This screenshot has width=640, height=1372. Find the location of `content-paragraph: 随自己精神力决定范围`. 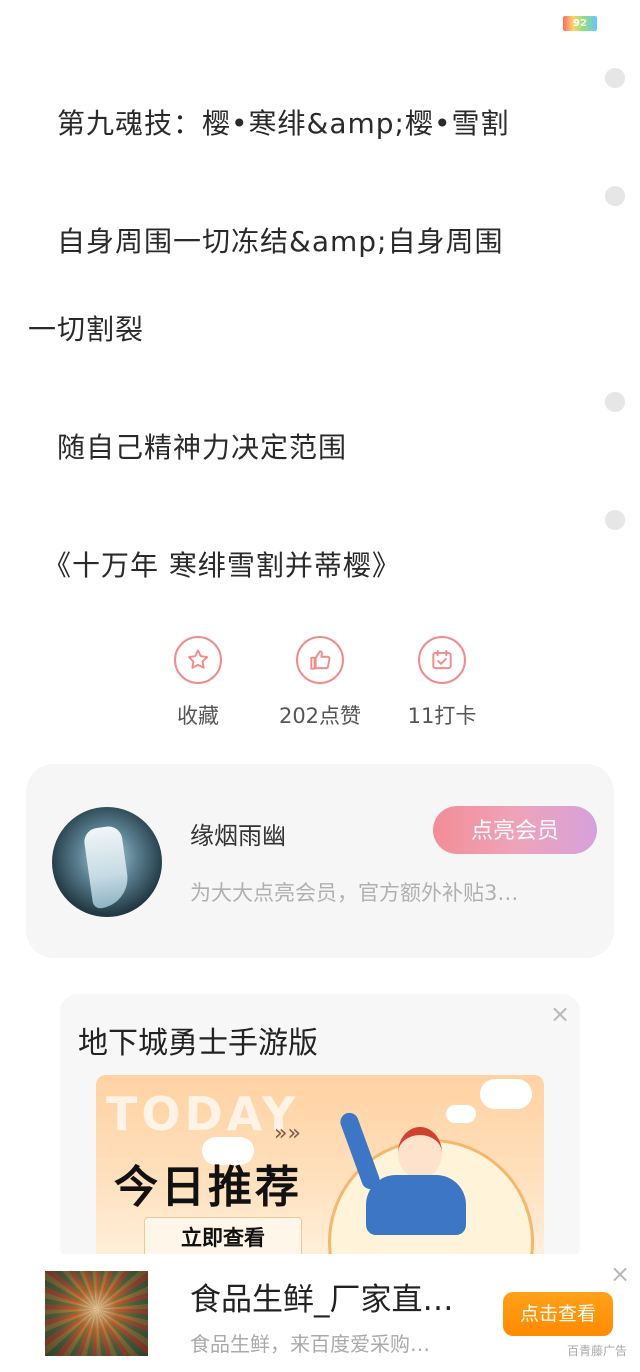

content-paragraph: 随自己精神力决定范围 is located at coordinates (188, 447).